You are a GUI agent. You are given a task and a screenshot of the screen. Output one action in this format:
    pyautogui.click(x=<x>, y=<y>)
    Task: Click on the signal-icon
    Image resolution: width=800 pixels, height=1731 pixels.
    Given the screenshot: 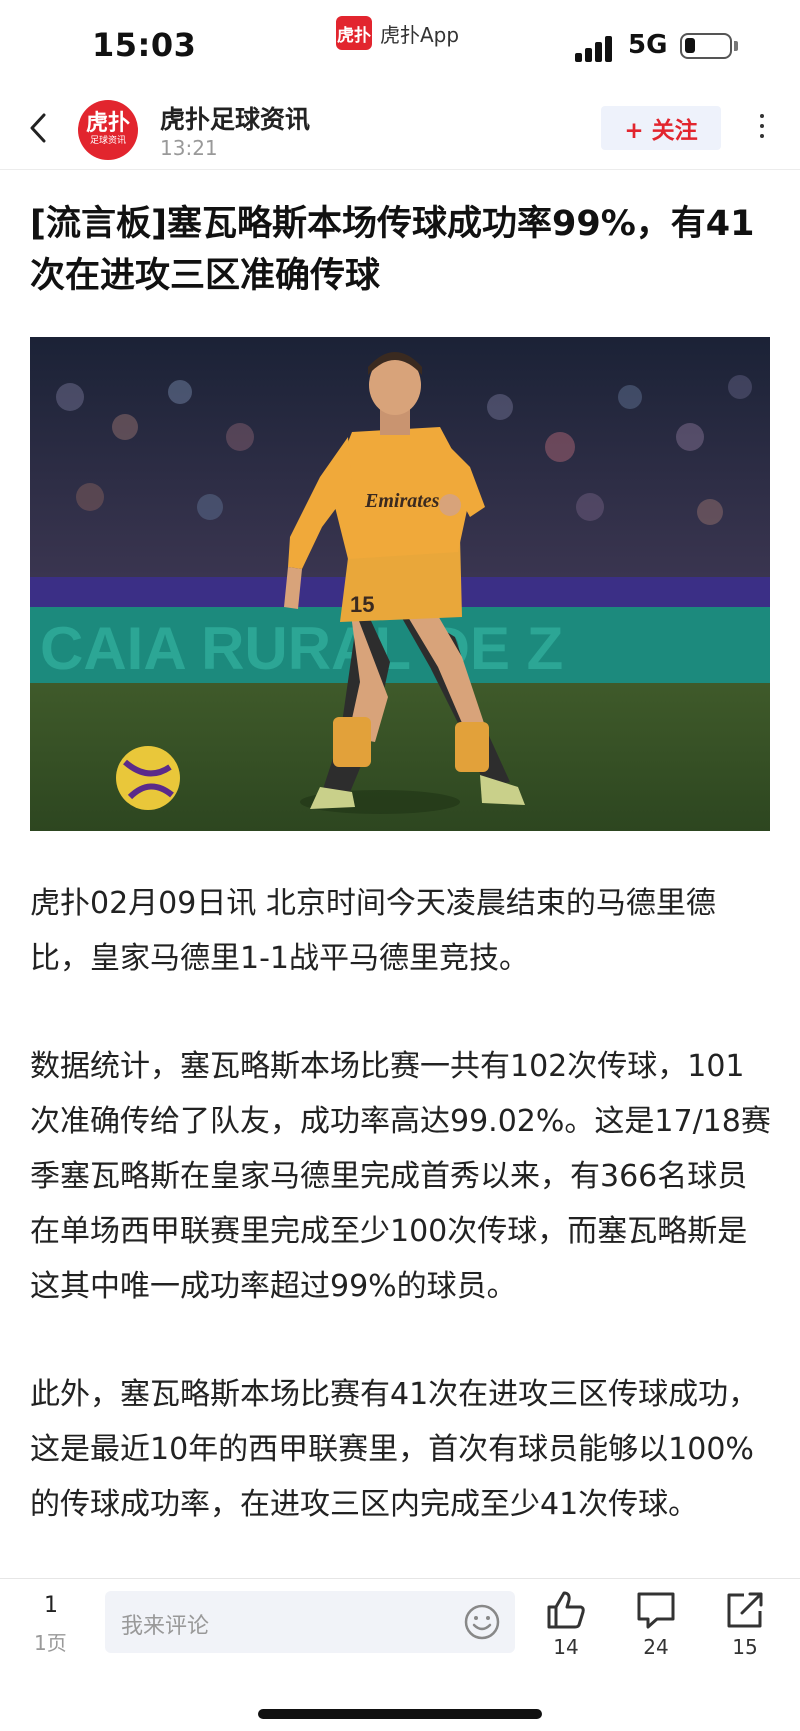 What is the action you would take?
    pyautogui.click(x=596, y=49)
    